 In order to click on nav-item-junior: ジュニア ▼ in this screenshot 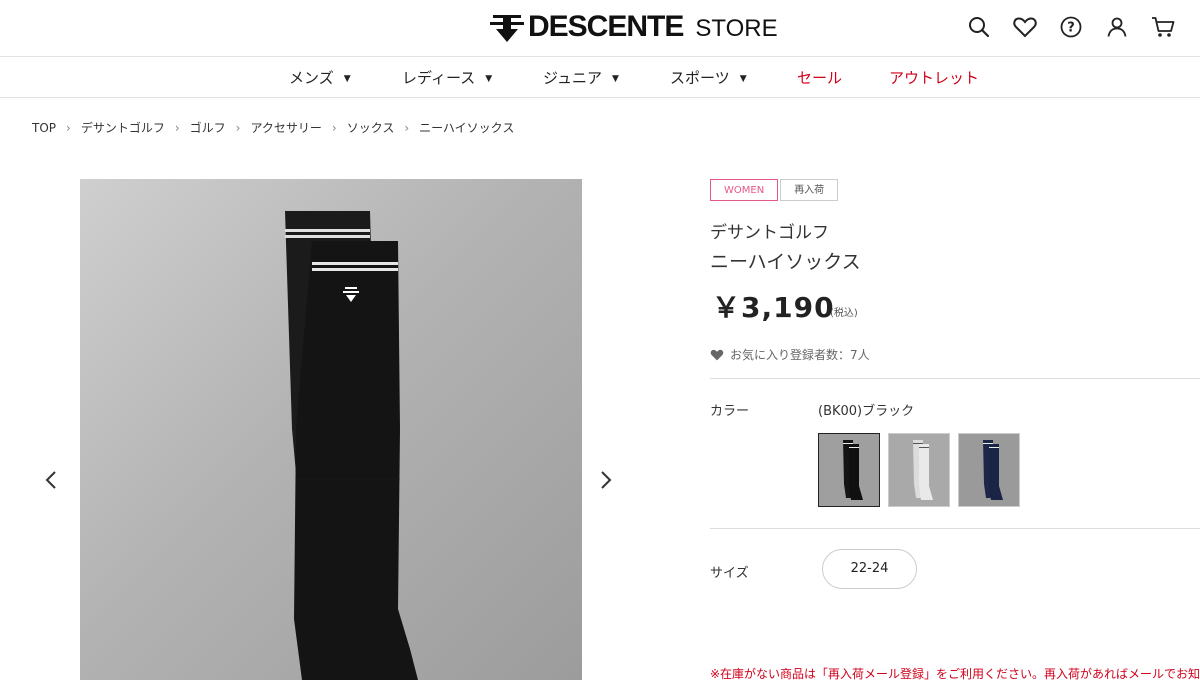, I will do `click(581, 77)`.